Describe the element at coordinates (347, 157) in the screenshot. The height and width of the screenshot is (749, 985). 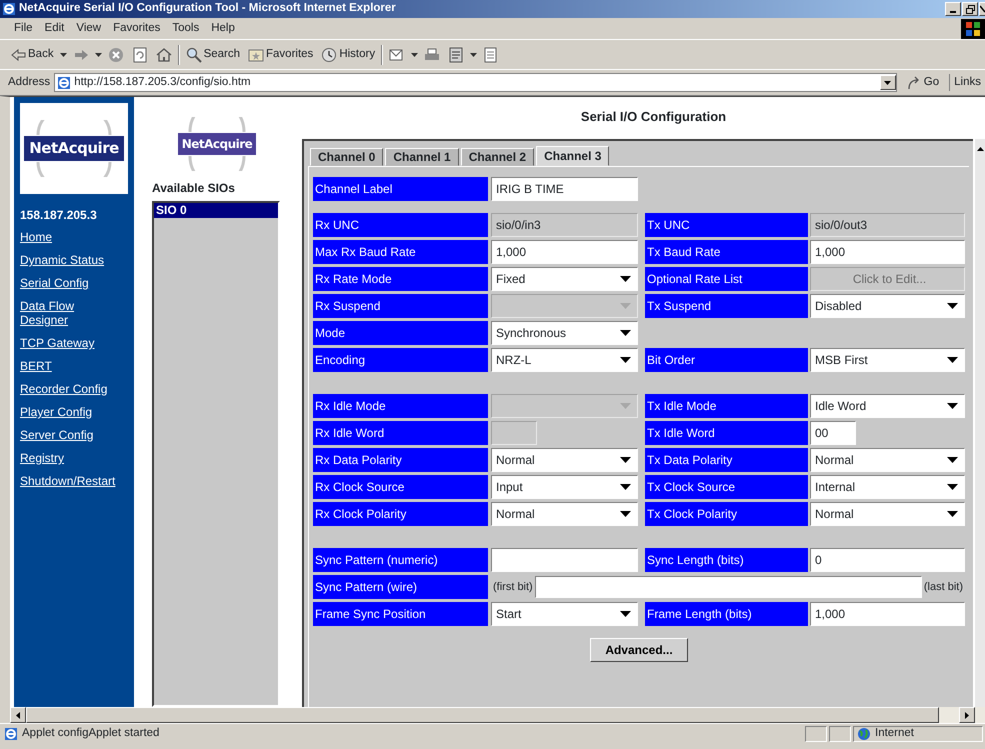
I see `tab: Channel 0` at that location.